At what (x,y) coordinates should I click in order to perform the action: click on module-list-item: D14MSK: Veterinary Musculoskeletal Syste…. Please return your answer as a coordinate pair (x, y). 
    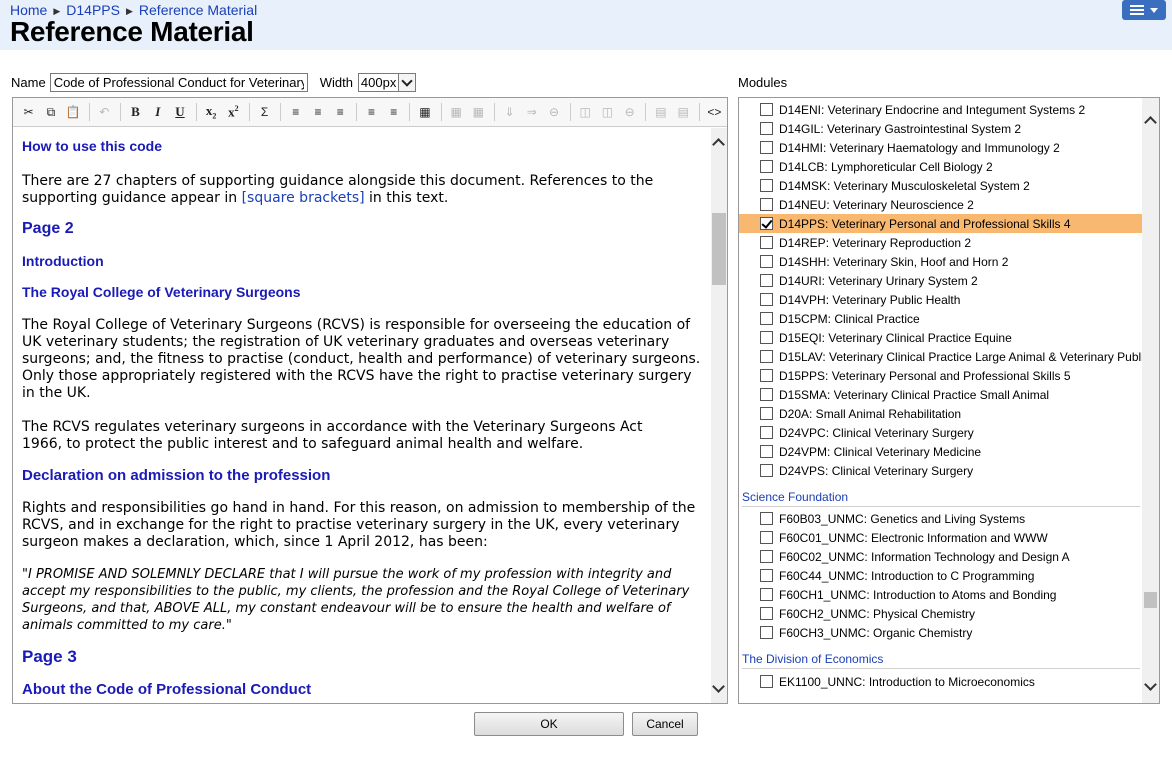
    Looking at the image, I should click on (940, 185).